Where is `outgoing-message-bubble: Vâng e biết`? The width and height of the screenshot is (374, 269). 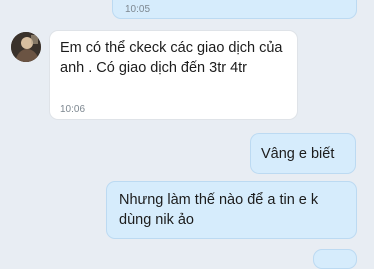 outgoing-message-bubble: Vâng e biết is located at coordinates (303, 153).